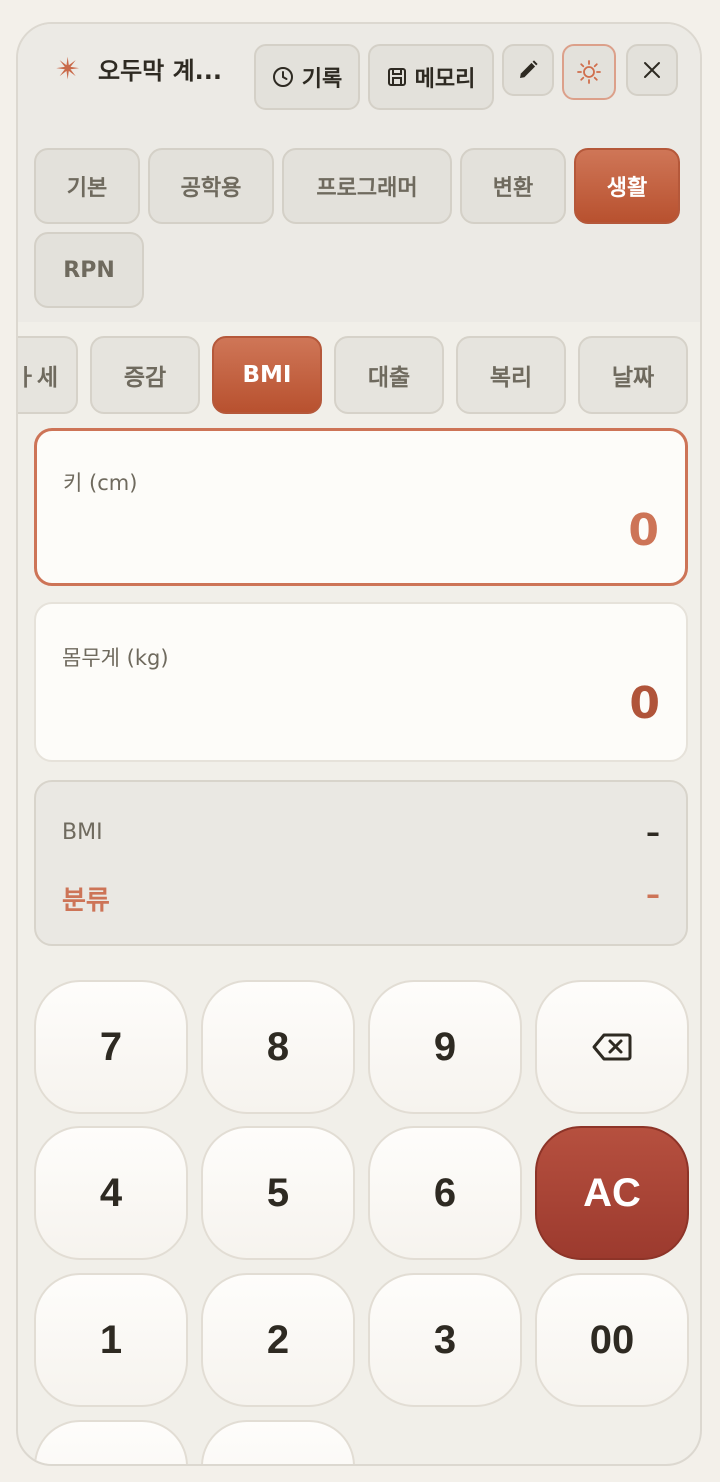  Describe the element at coordinates (612, 1193) in the screenshot. I see `key-all-clear: AC` at that location.